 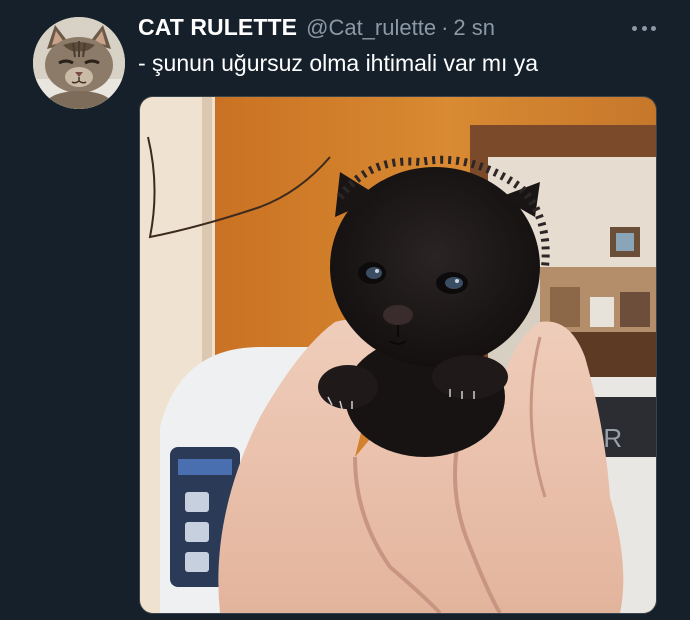 What do you see at coordinates (474, 28) in the screenshot?
I see `timestamp: 2 sn` at bounding box center [474, 28].